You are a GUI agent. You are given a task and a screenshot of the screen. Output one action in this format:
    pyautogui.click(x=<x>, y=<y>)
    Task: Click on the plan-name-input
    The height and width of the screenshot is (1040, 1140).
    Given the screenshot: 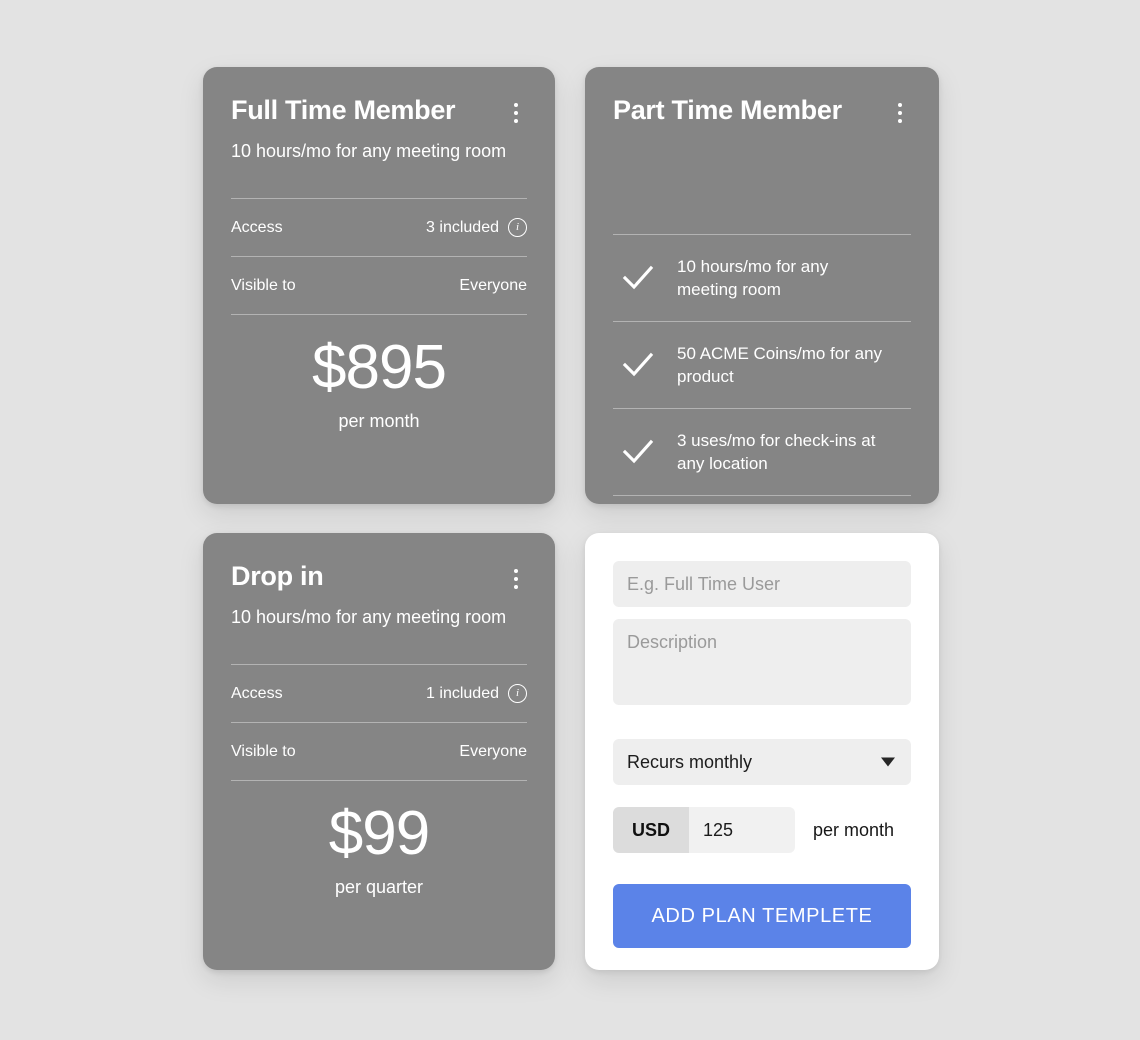 What is the action you would take?
    pyautogui.click(x=762, y=584)
    